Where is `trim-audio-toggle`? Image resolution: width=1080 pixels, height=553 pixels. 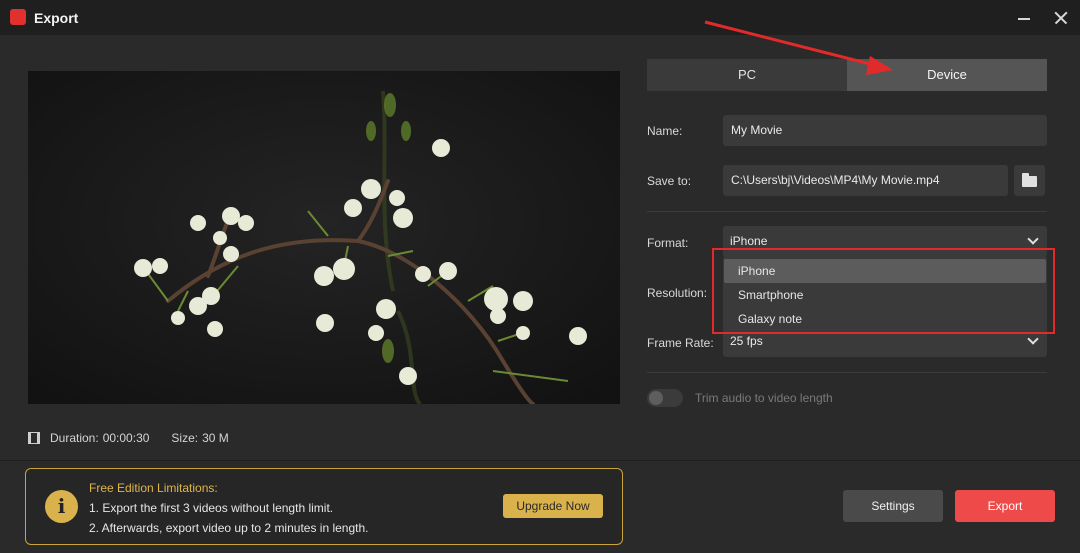 trim-audio-toggle is located at coordinates (665, 398).